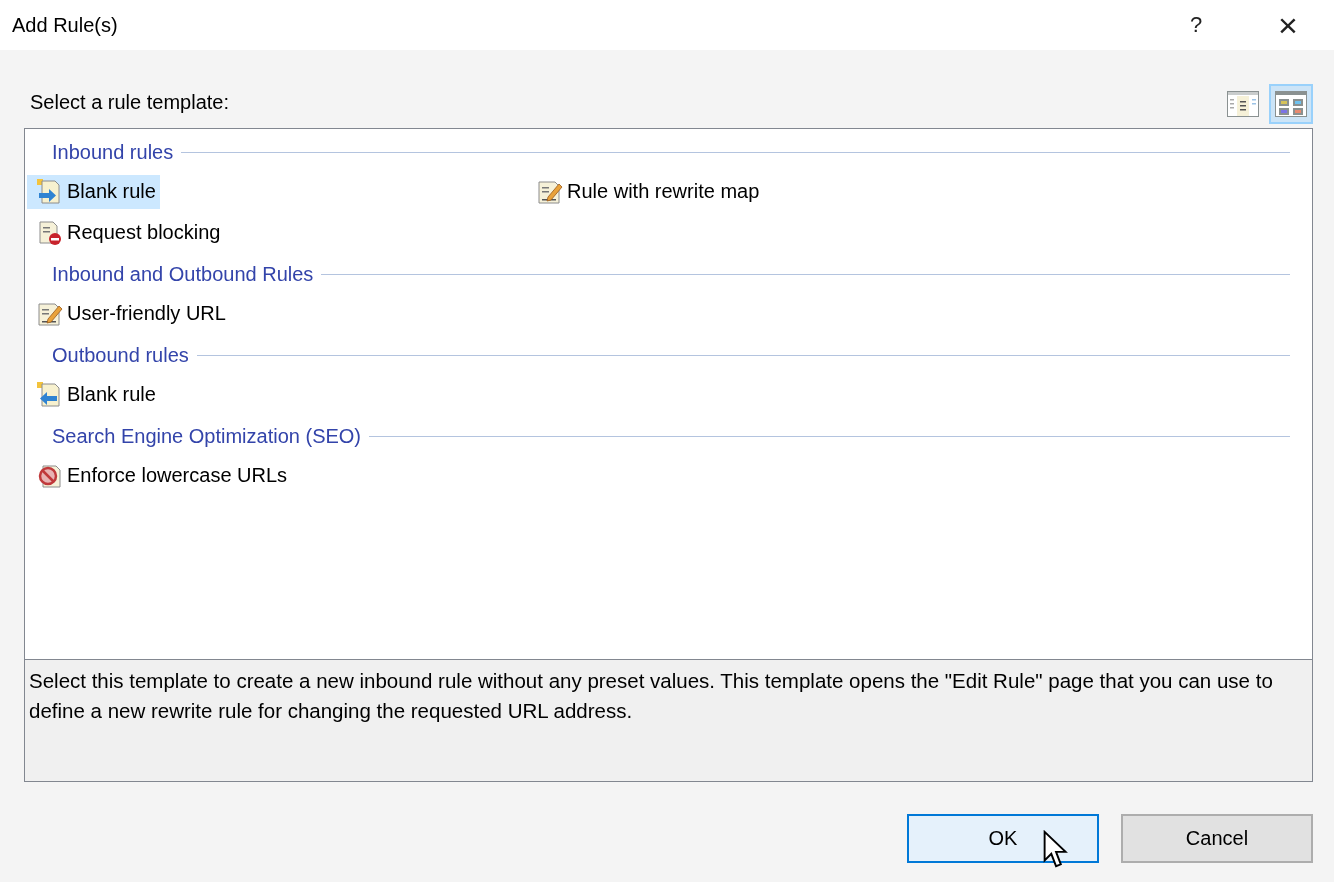 This screenshot has height=882, width=1334. What do you see at coordinates (1003, 838) in the screenshot?
I see `ok-button: OK` at bounding box center [1003, 838].